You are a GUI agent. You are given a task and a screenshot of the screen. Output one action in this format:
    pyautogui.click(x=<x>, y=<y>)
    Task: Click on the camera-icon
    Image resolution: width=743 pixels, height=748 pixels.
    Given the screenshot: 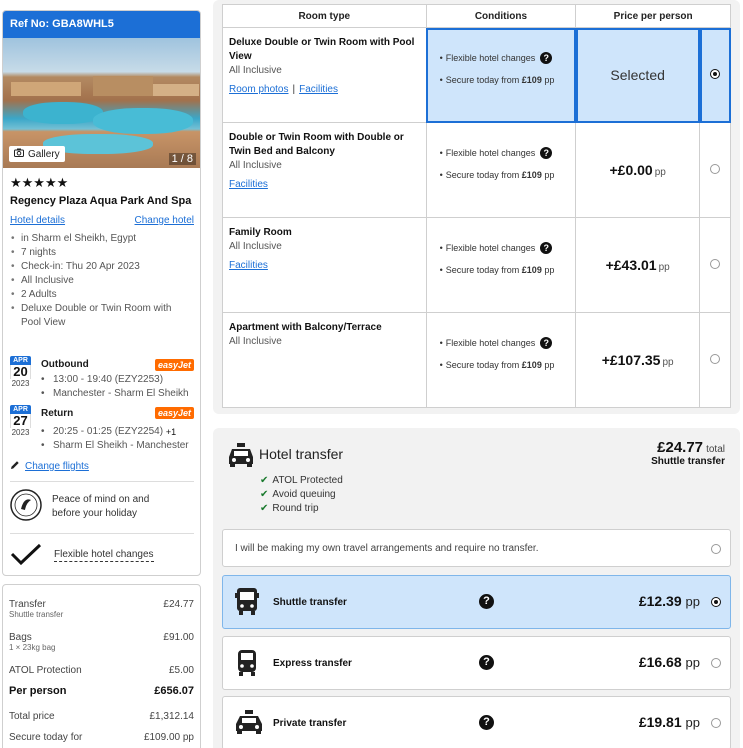 What is the action you would take?
    pyautogui.click(x=19, y=154)
    